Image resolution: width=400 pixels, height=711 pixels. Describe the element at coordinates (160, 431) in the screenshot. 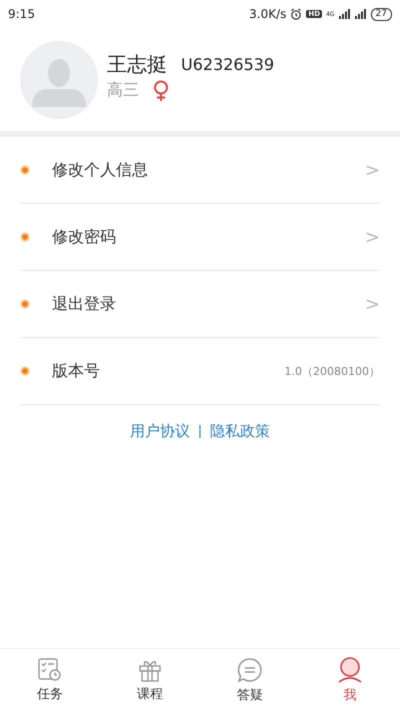

I see `policy-link: 用户协议` at that location.